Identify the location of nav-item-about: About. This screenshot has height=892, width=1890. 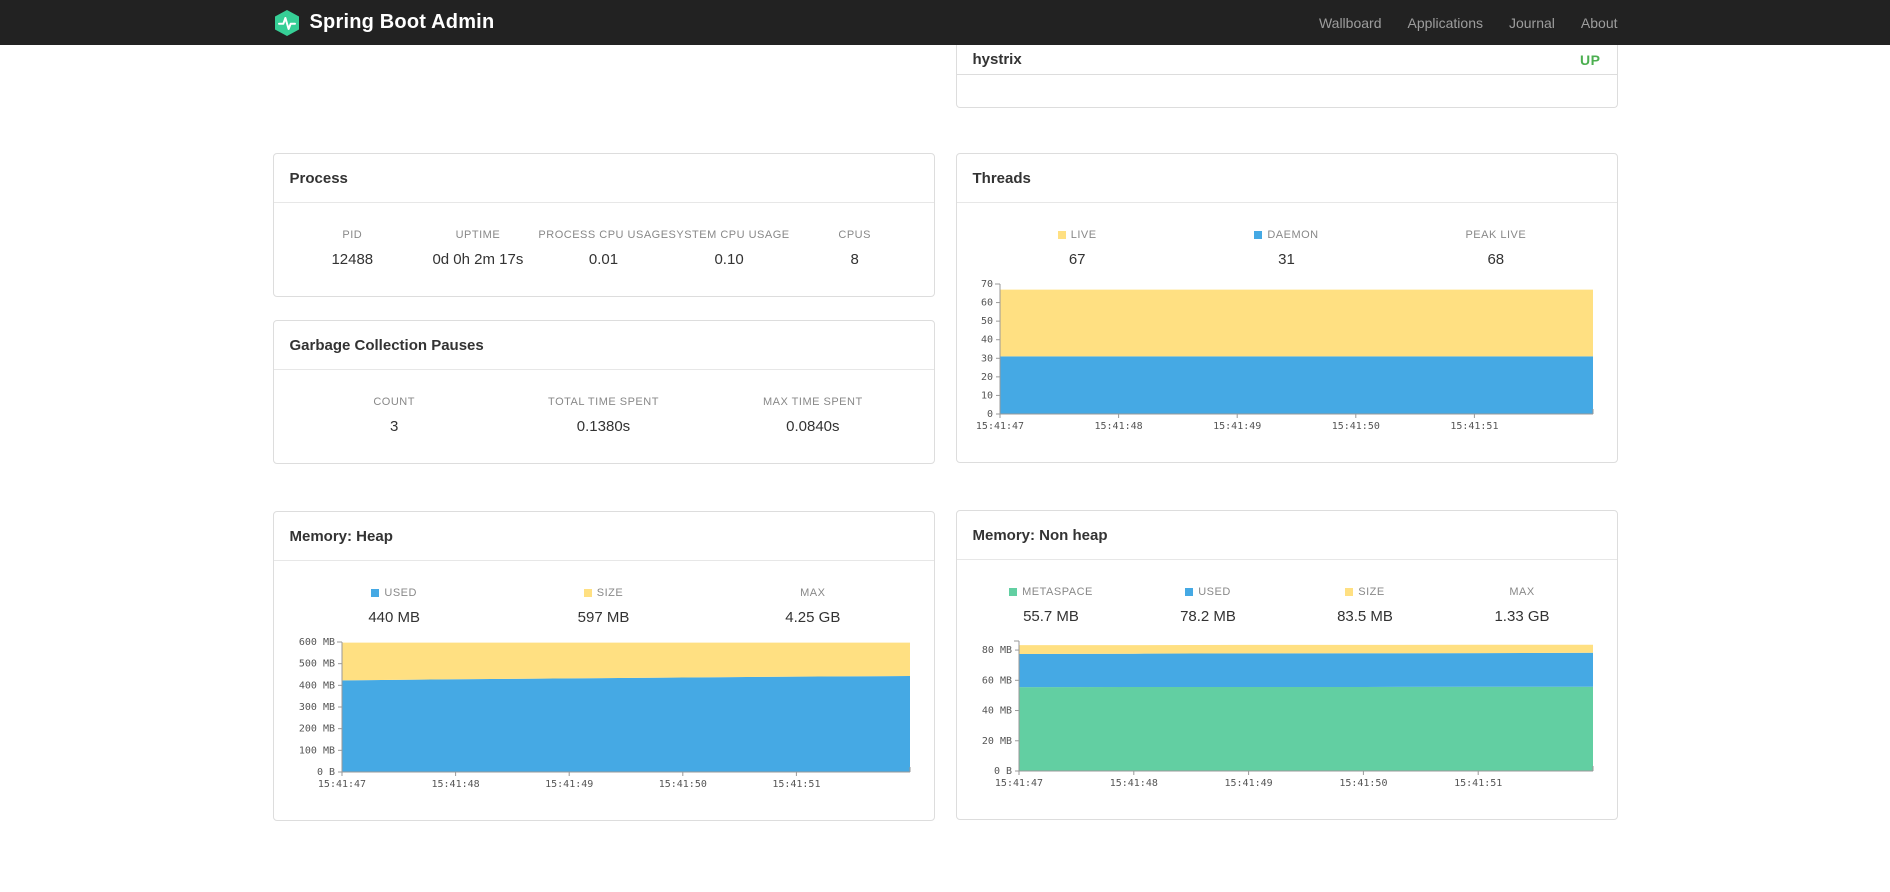
(1593, 23).